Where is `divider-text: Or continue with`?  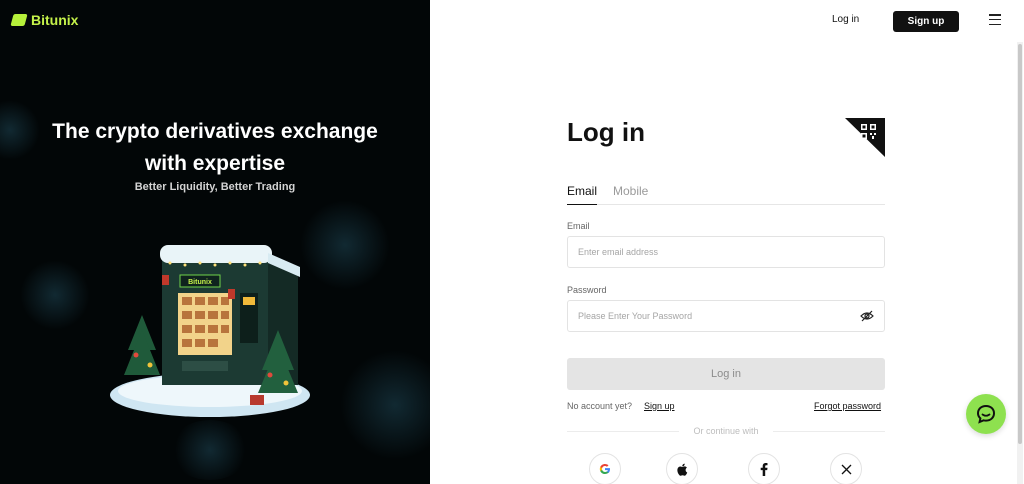 divider-text: Or continue with is located at coordinates (726, 431).